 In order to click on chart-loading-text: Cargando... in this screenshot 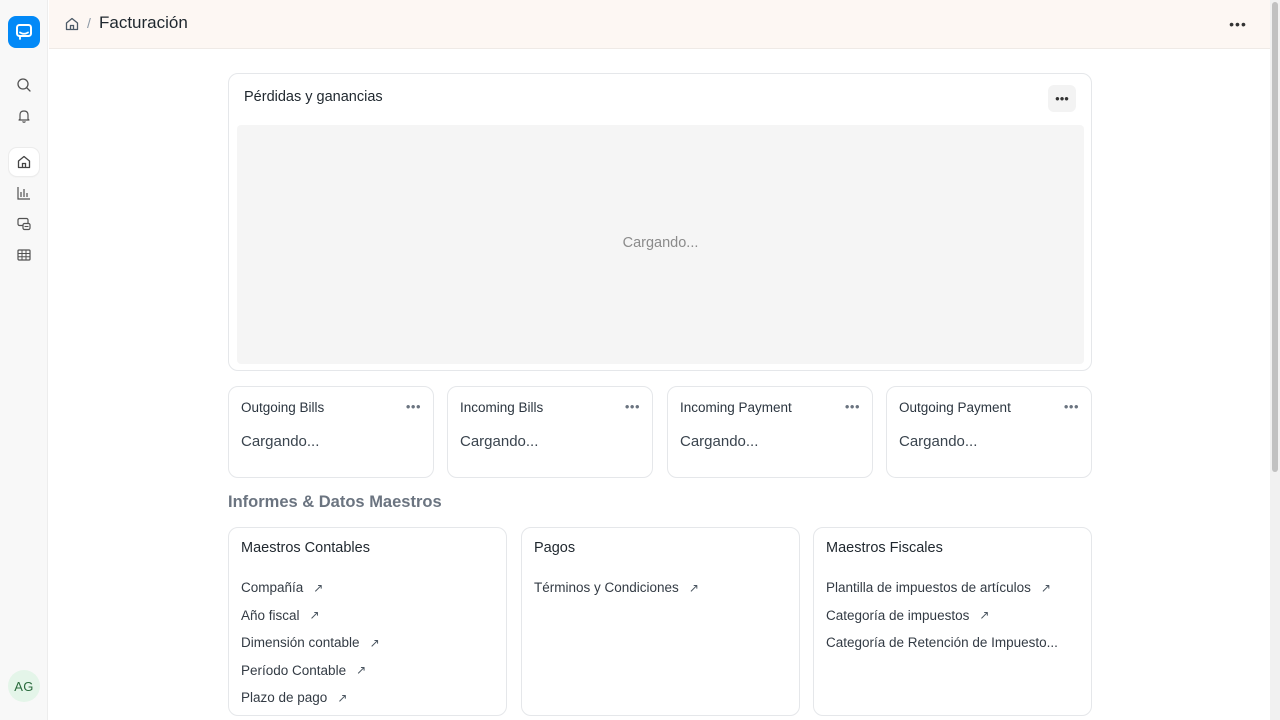, I will do `click(660, 243)`.